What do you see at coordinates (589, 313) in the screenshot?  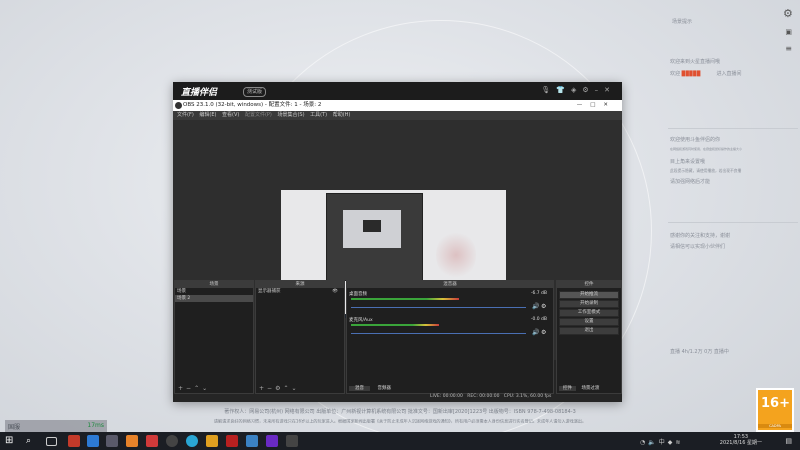 I see `studio-mode-button: 工作室模式` at bounding box center [589, 313].